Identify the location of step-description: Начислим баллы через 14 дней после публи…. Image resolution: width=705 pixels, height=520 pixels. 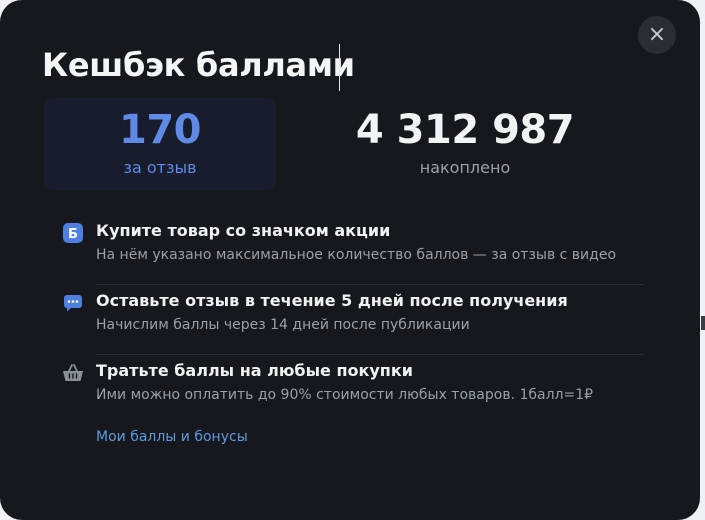
(283, 325).